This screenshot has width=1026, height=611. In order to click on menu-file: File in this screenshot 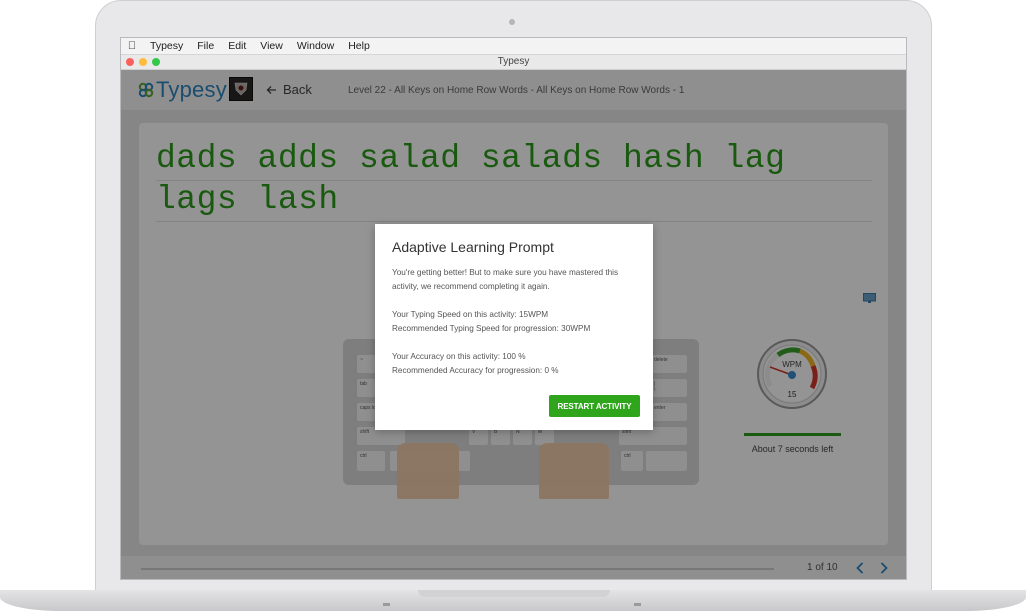, I will do `click(205, 46)`.